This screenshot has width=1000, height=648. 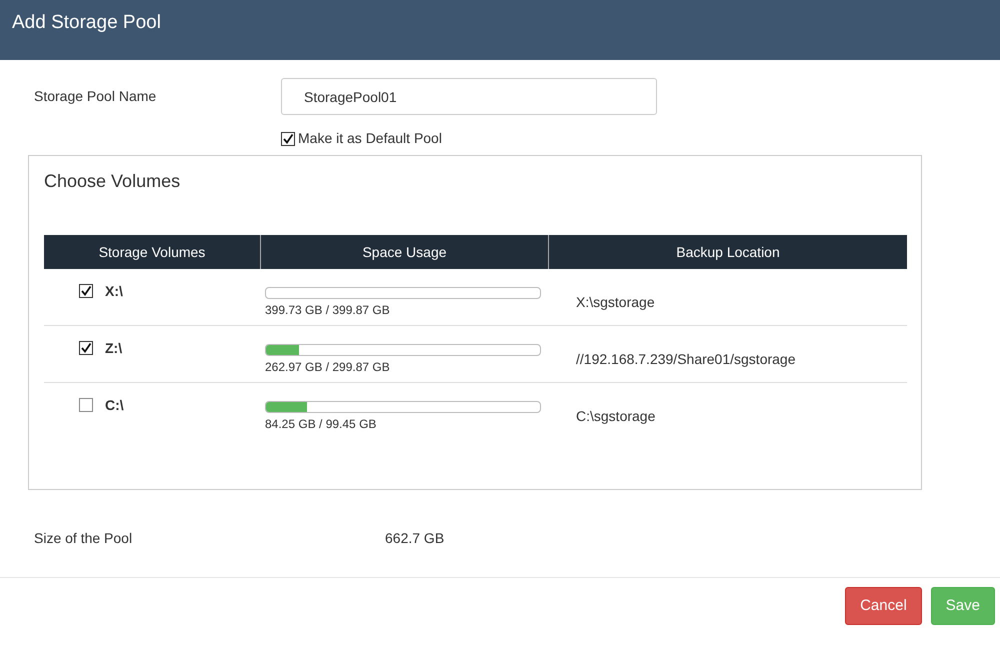 What do you see at coordinates (414, 538) in the screenshot?
I see `pool-size-value: 662.7 GB` at bounding box center [414, 538].